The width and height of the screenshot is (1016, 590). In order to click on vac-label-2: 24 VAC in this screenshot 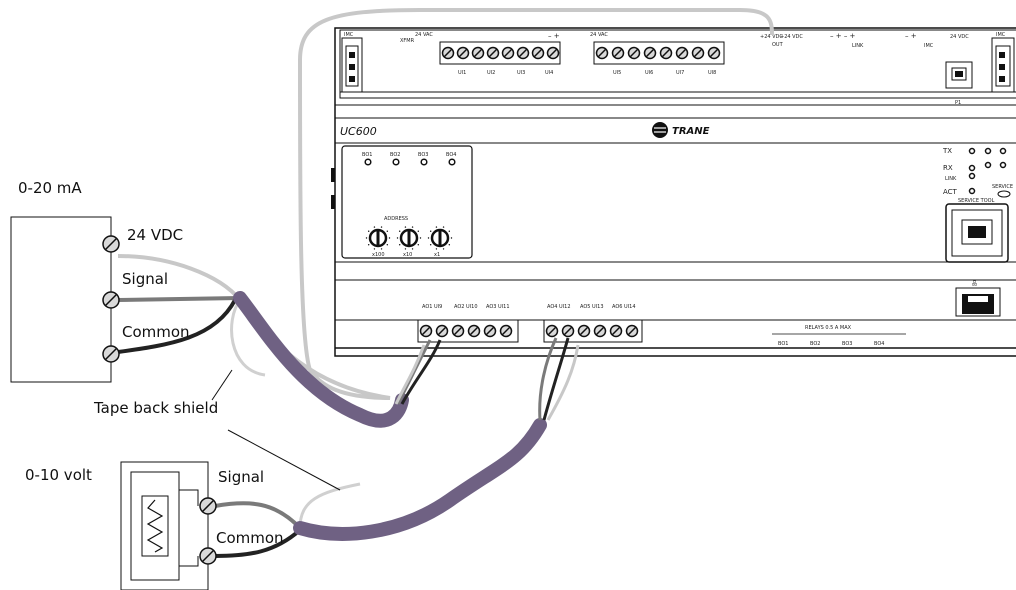, I will do `click(599, 35)`.